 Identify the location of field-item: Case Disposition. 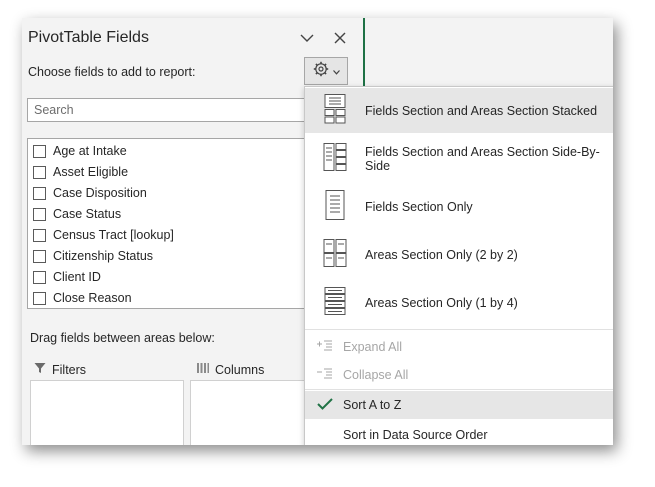
(90, 193).